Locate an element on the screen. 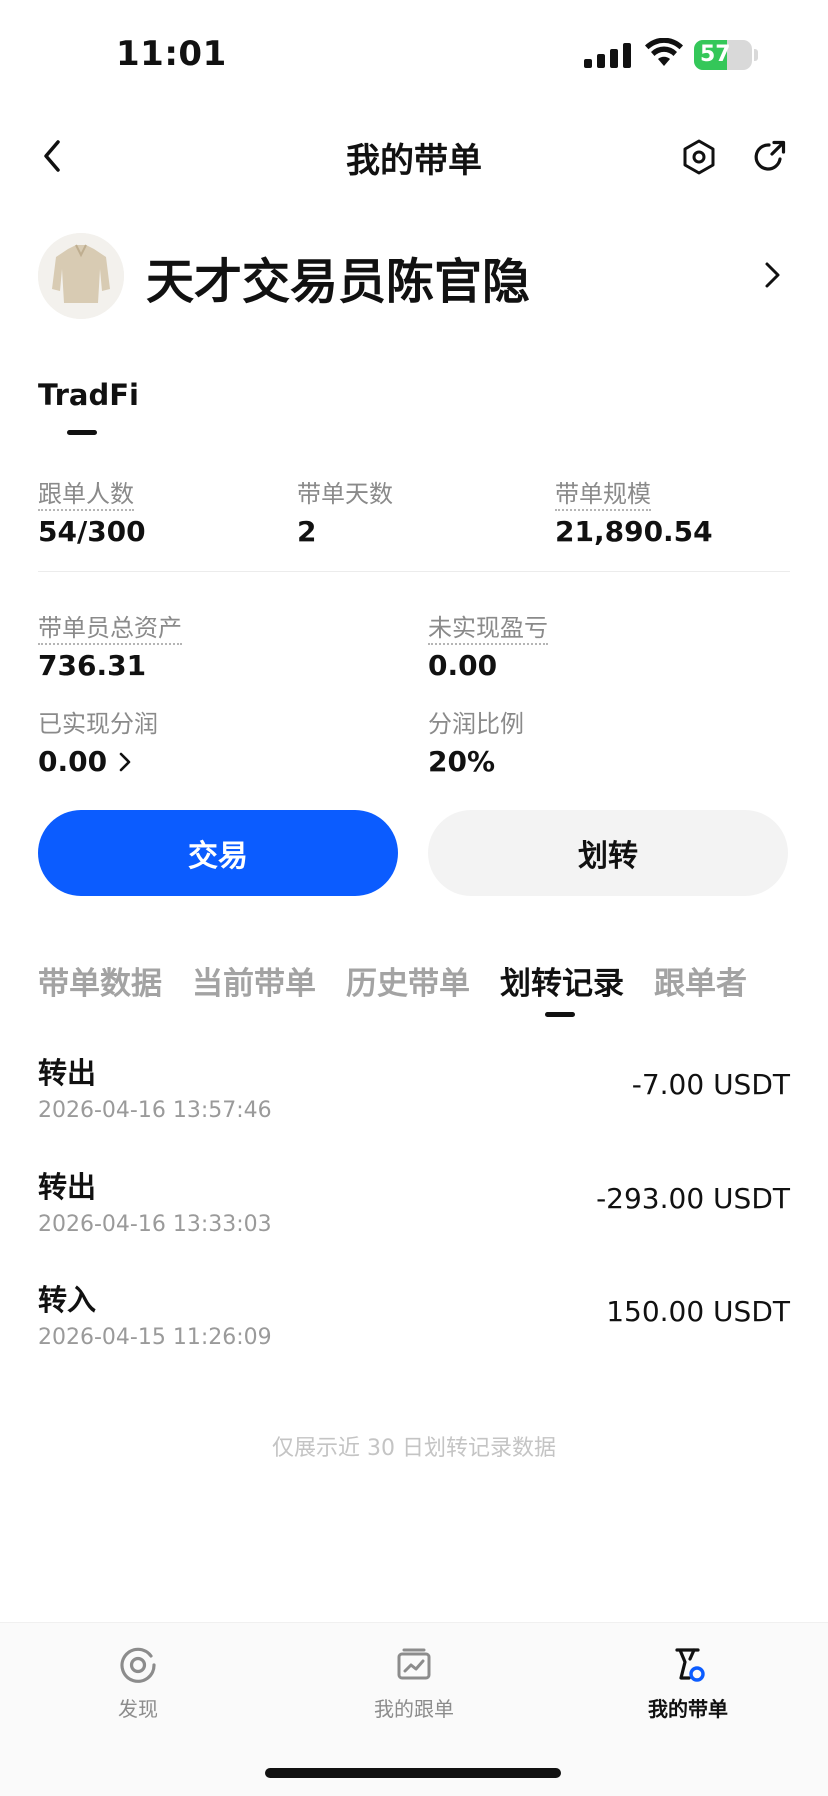 Image resolution: width=828 pixels, height=1796 pixels. nav-label: 我的跟单 is located at coordinates (414, 1709).